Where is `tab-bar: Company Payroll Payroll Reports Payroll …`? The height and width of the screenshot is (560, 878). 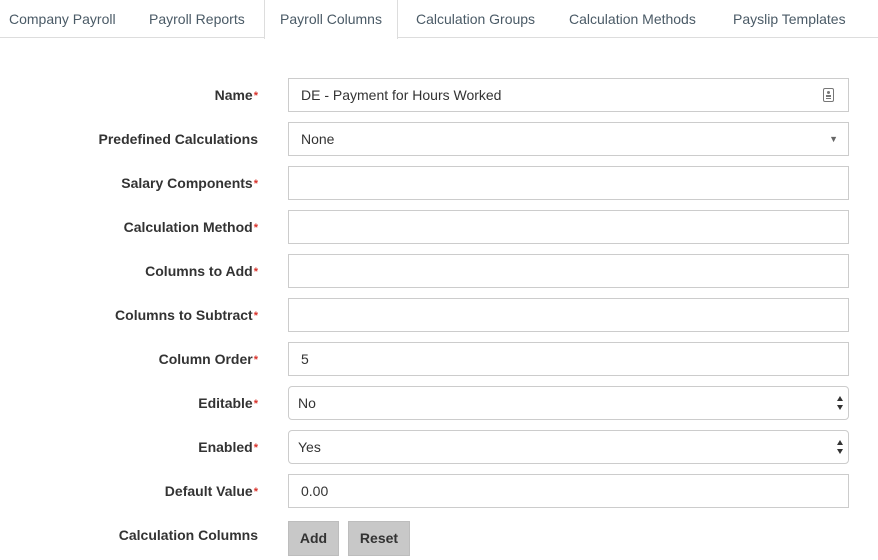
tab-bar: Company Payroll Payroll Reports Payroll … is located at coordinates (439, 19).